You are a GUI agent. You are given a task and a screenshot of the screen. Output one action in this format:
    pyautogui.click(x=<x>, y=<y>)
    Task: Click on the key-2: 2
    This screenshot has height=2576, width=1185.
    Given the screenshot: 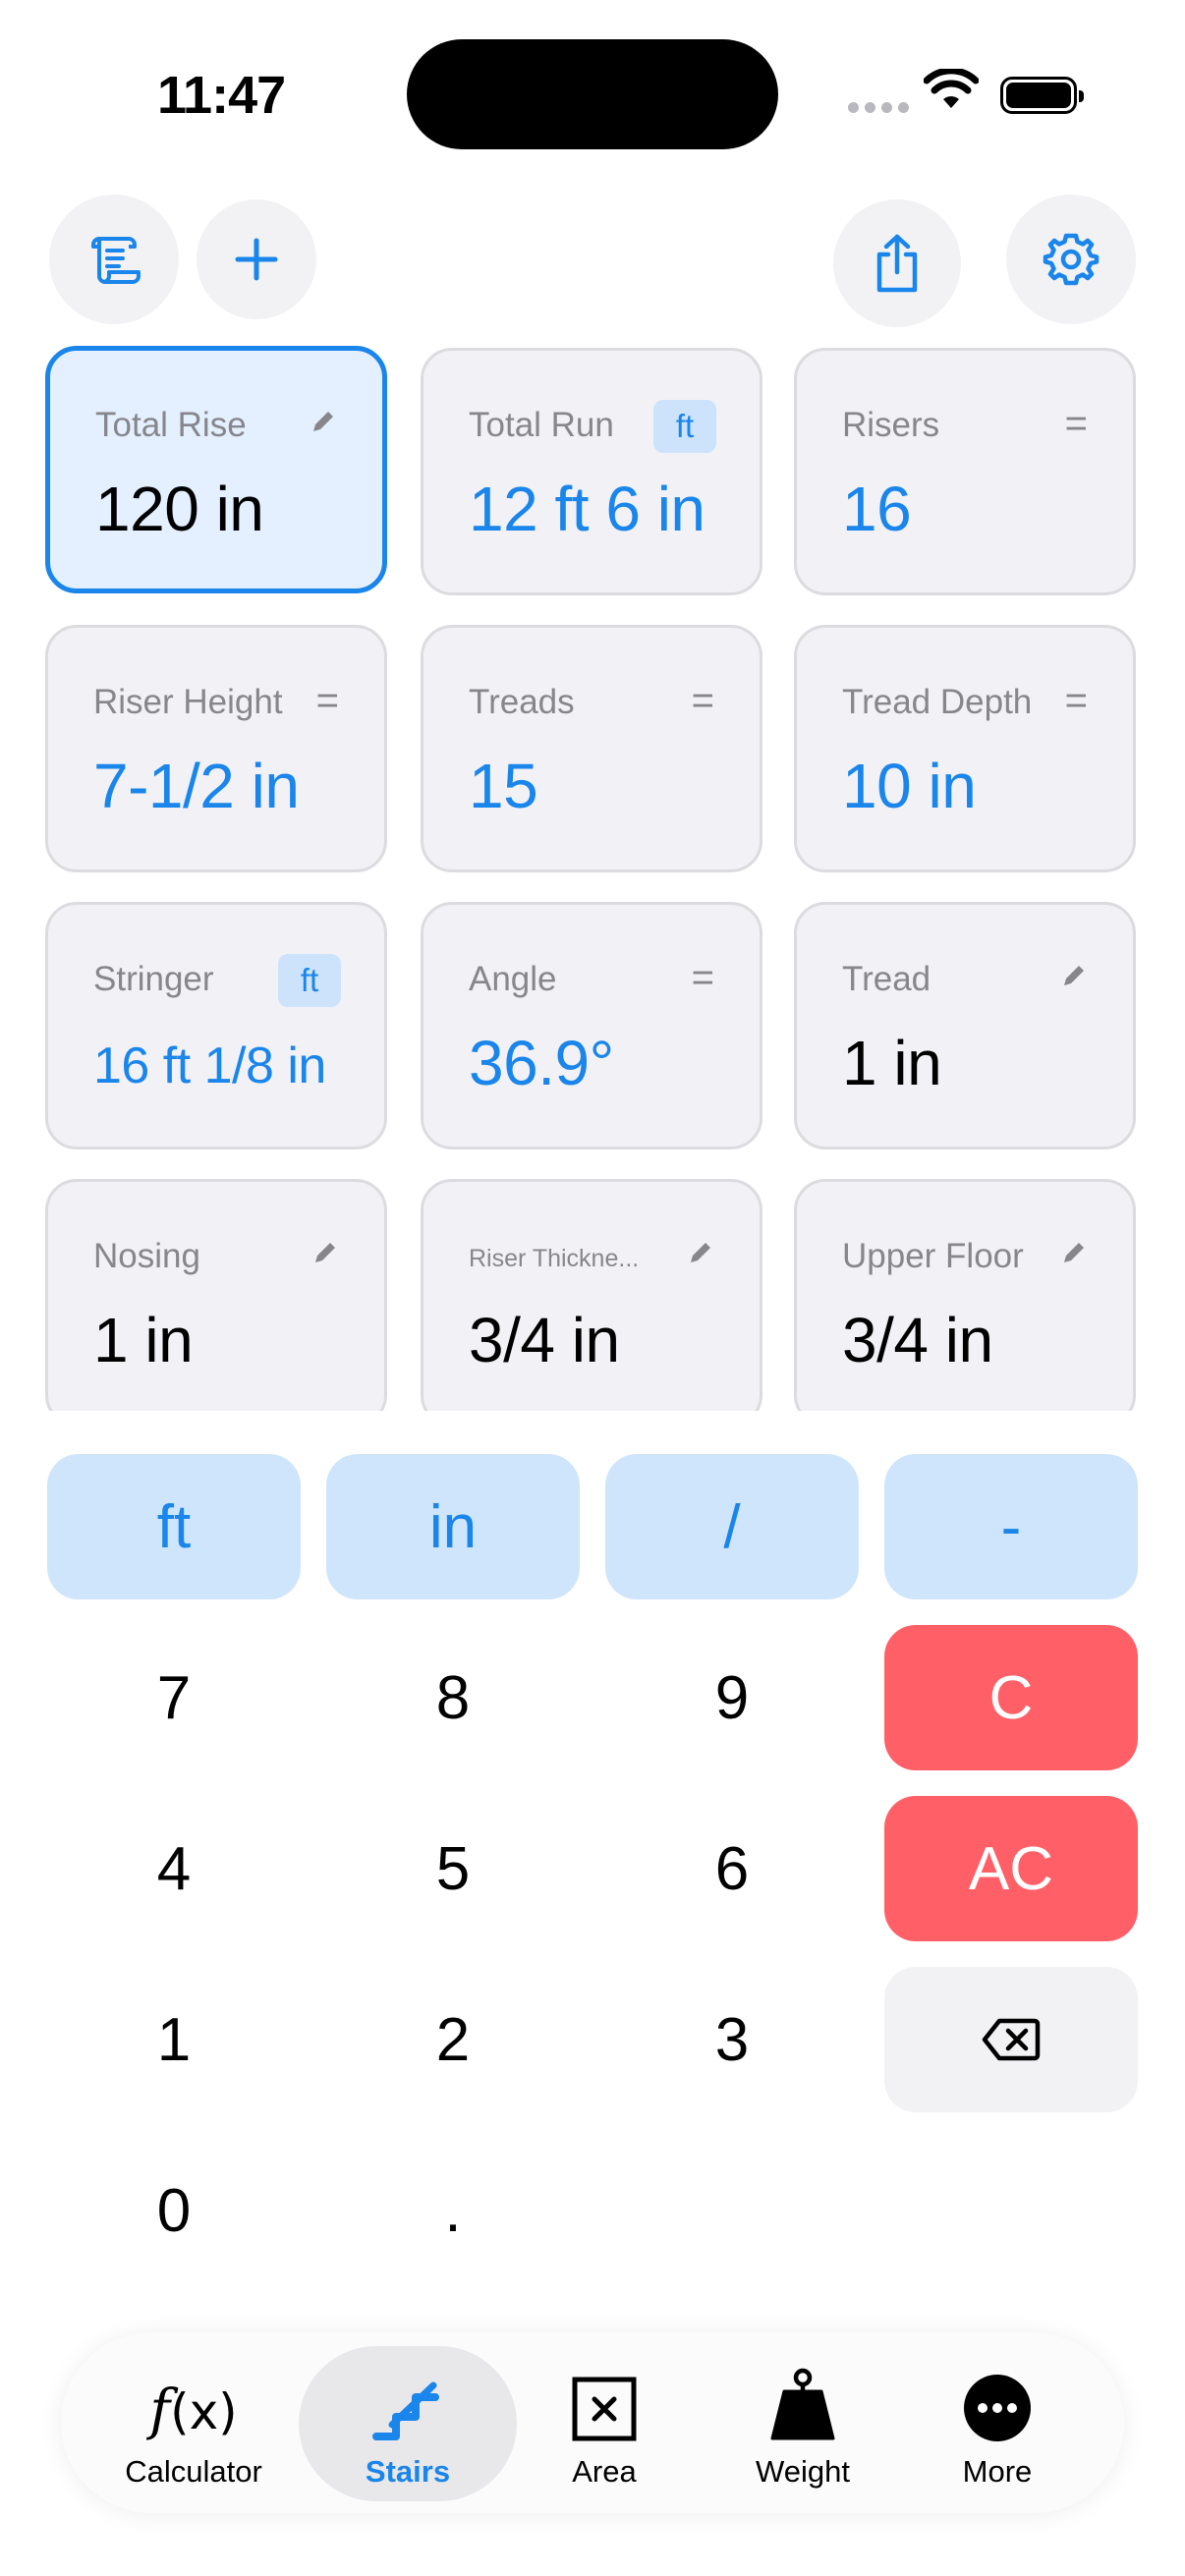 What is the action you would take?
    pyautogui.click(x=453, y=2039)
    